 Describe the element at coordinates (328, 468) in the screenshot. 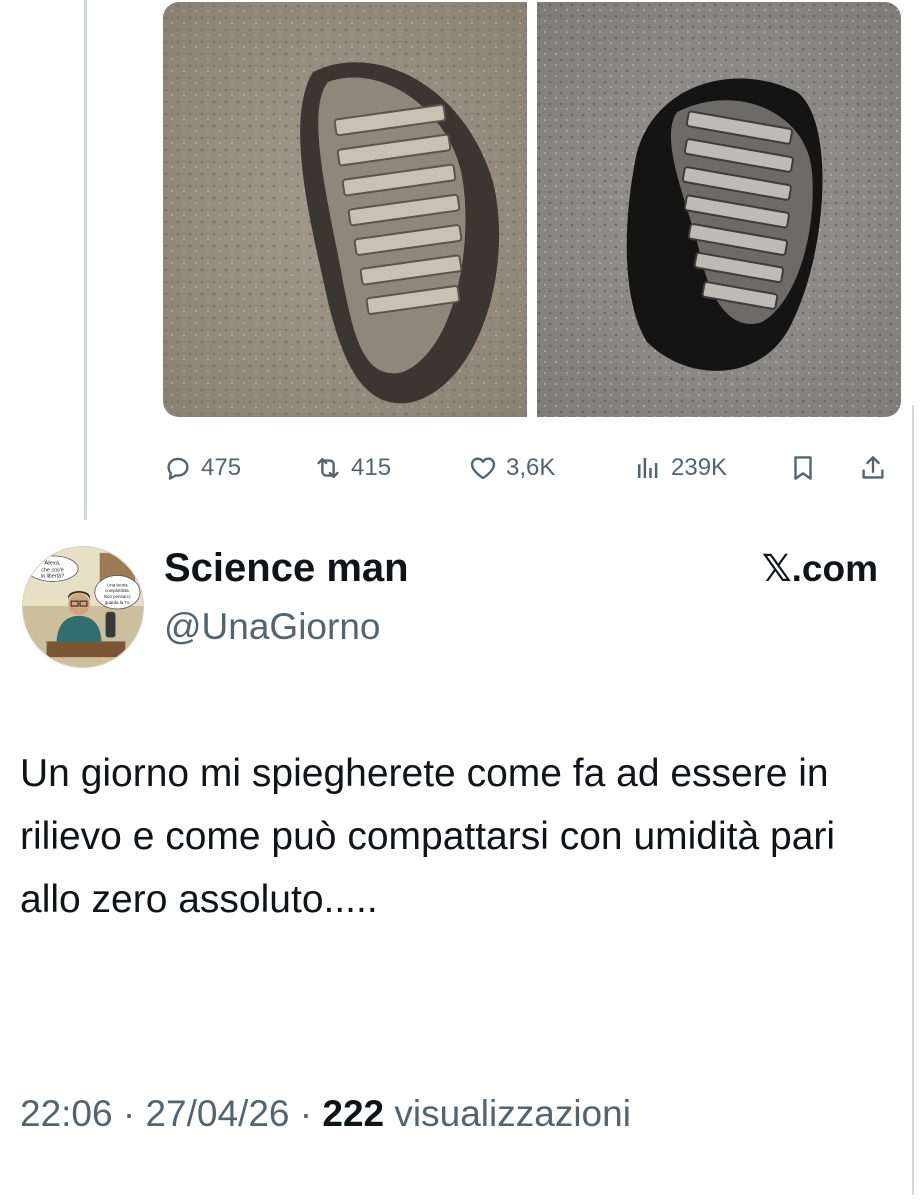

I see `retweet-icon` at that location.